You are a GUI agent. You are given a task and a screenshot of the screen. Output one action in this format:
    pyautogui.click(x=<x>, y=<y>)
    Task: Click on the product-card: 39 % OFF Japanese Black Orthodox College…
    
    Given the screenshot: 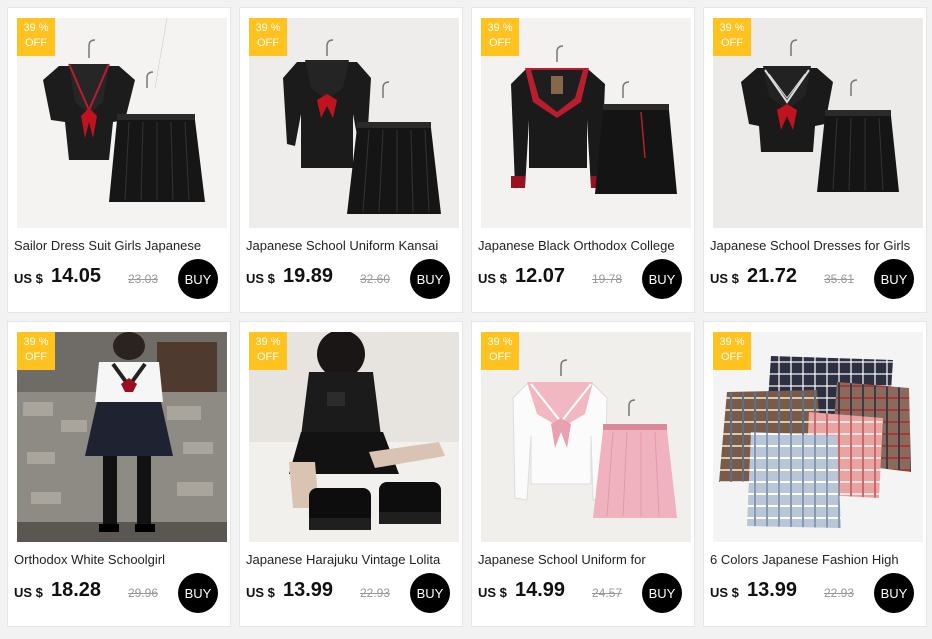 What is the action you would take?
    pyautogui.click(x=583, y=160)
    